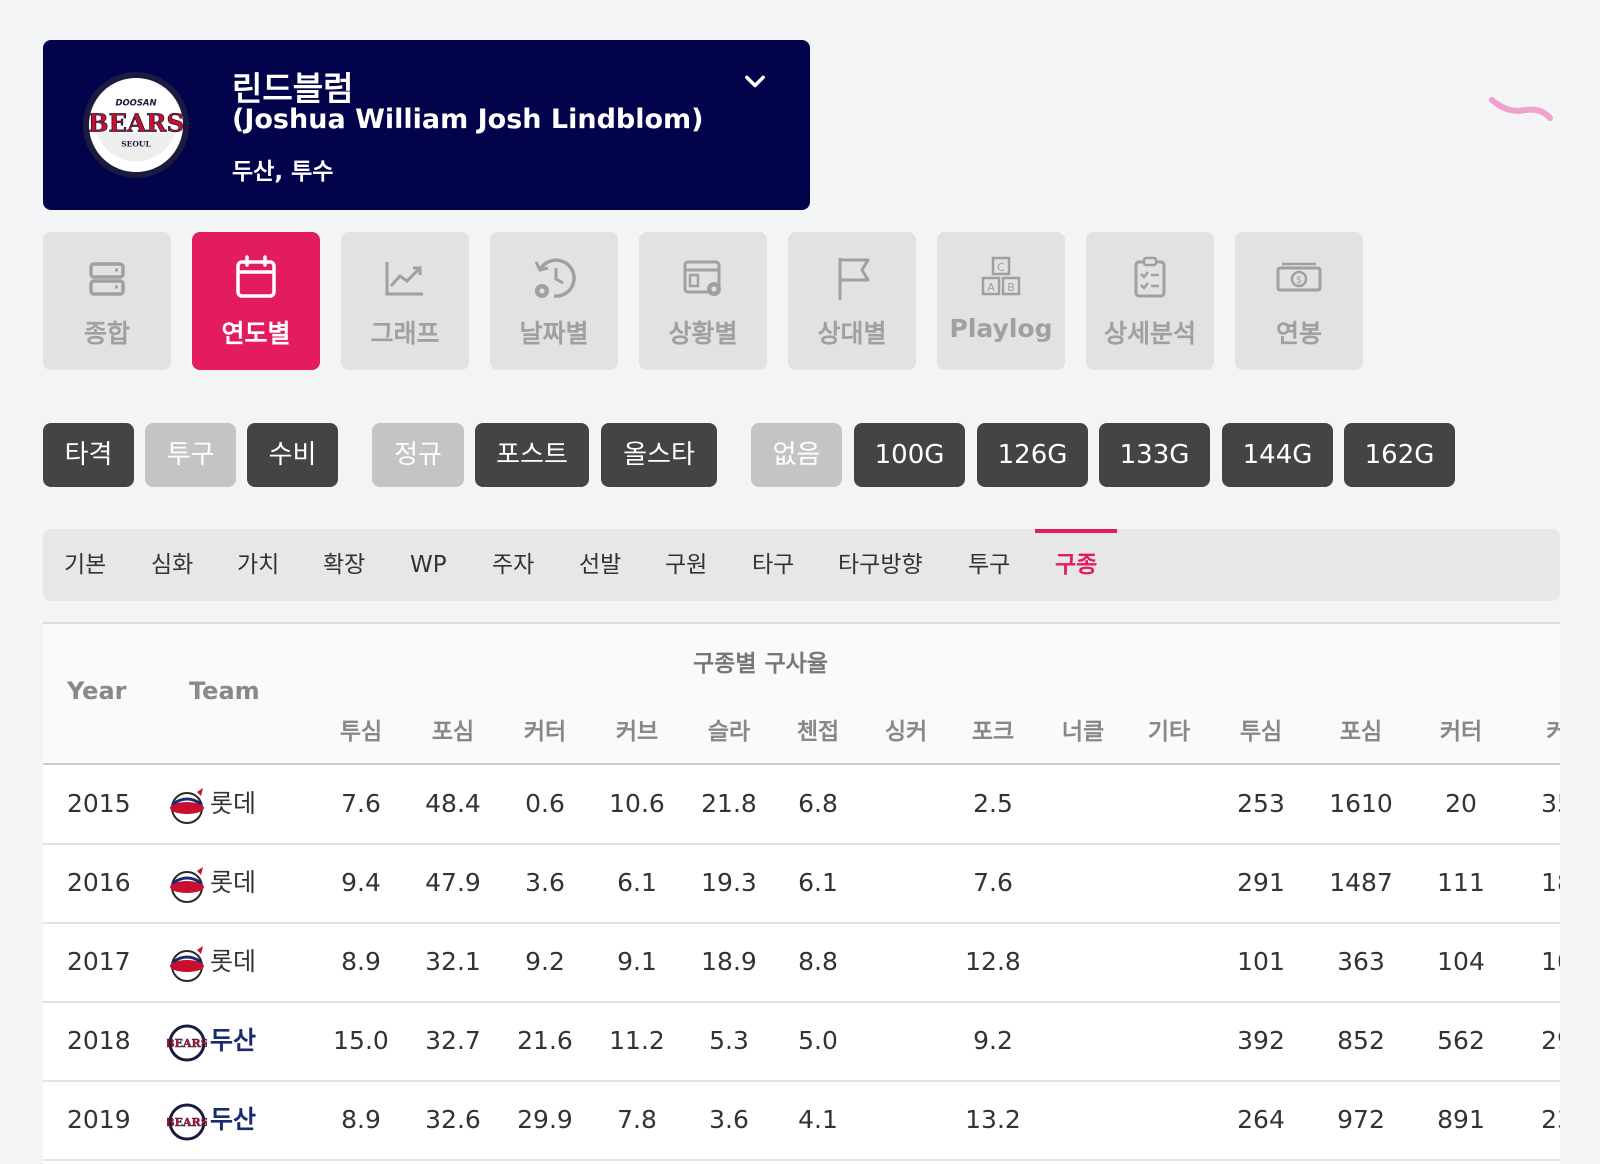 Image resolution: width=1600 pixels, height=1164 pixels. I want to click on subtab-advanced: 심화, so click(172, 565).